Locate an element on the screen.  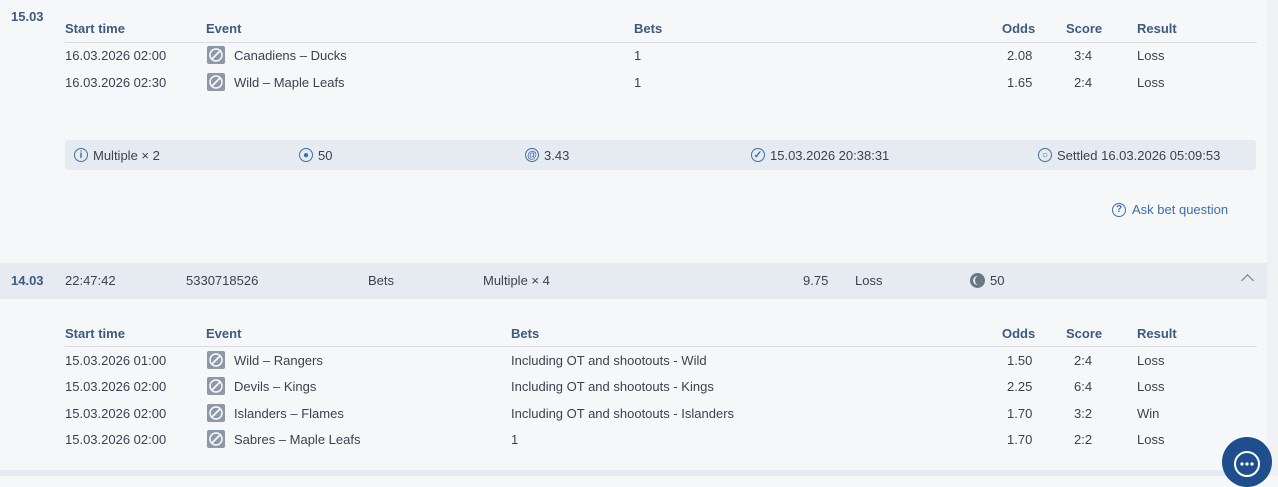
summary-placed: ✓ 15.03.2026 20:38:31 is located at coordinates (820, 155).